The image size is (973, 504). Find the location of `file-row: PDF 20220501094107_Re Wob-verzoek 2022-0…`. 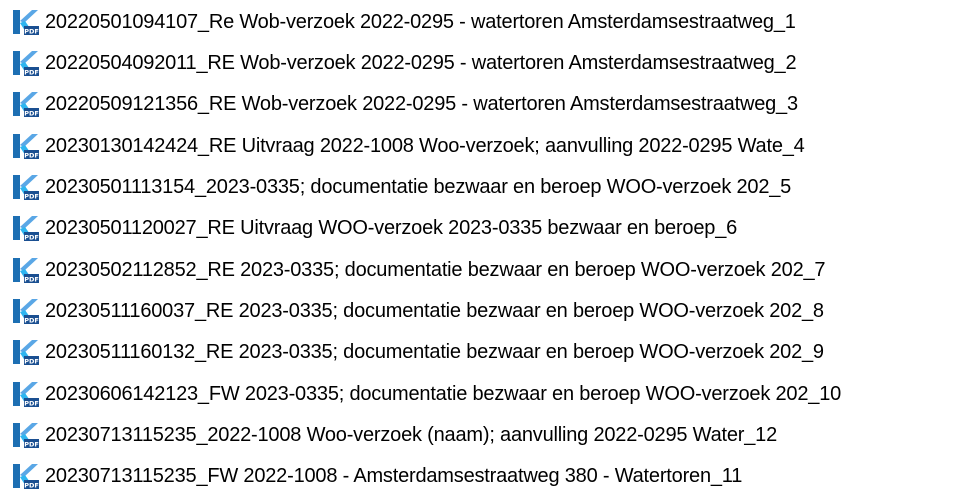

file-row: PDF 20220501094107_Re Wob-verzoek 2022-0… is located at coordinates (403, 22).